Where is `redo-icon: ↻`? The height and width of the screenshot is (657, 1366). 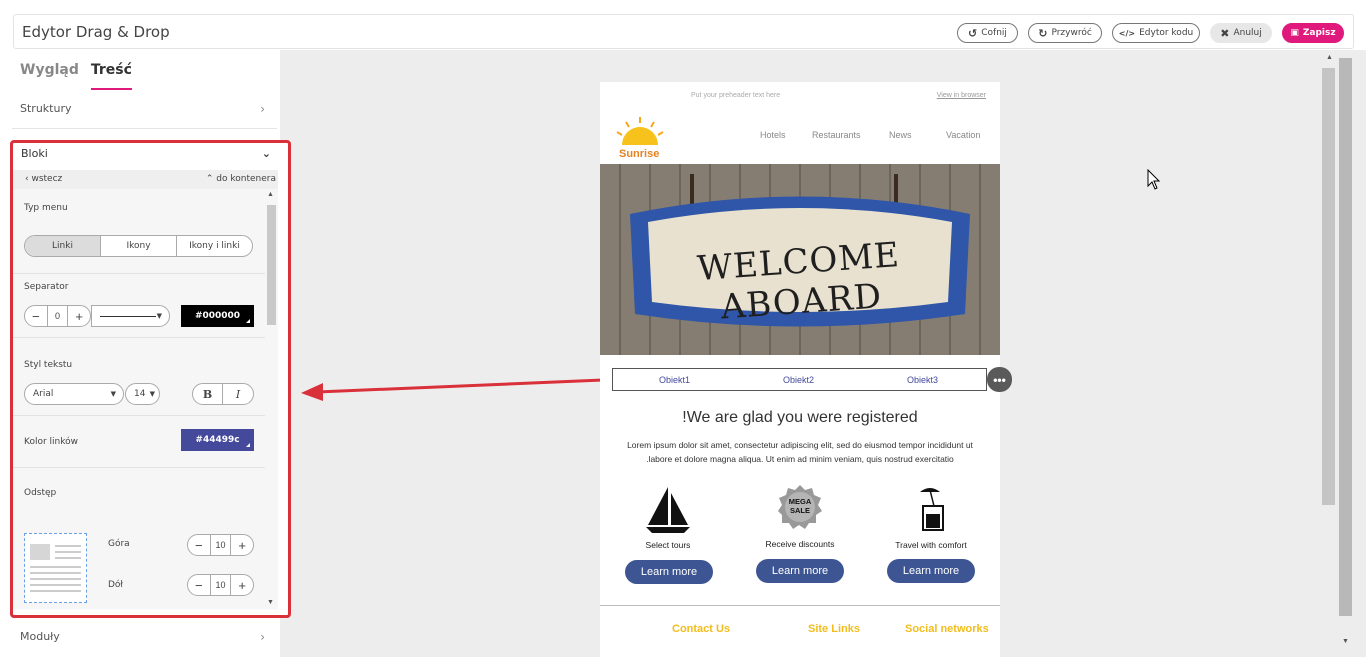
redo-icon: ↻ is located at coordinates (1043, 33).